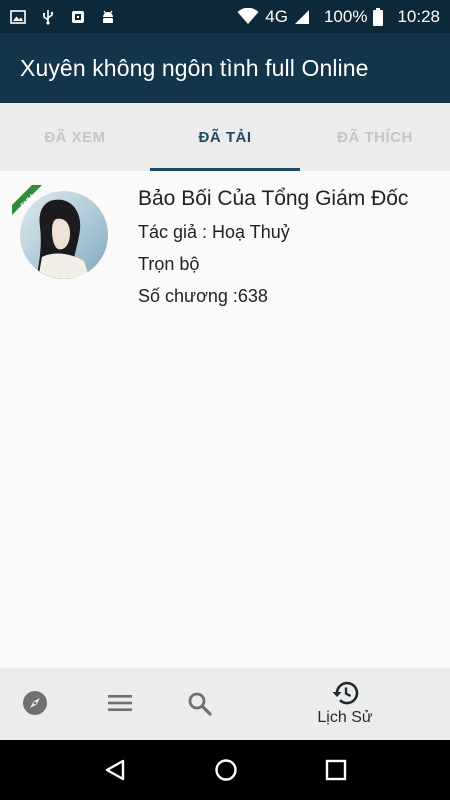 The image size is (450, 800). Describe the element at coordinates (203, 296) in the screenshot. I see `book-chapters: Số chương :638` at that location.